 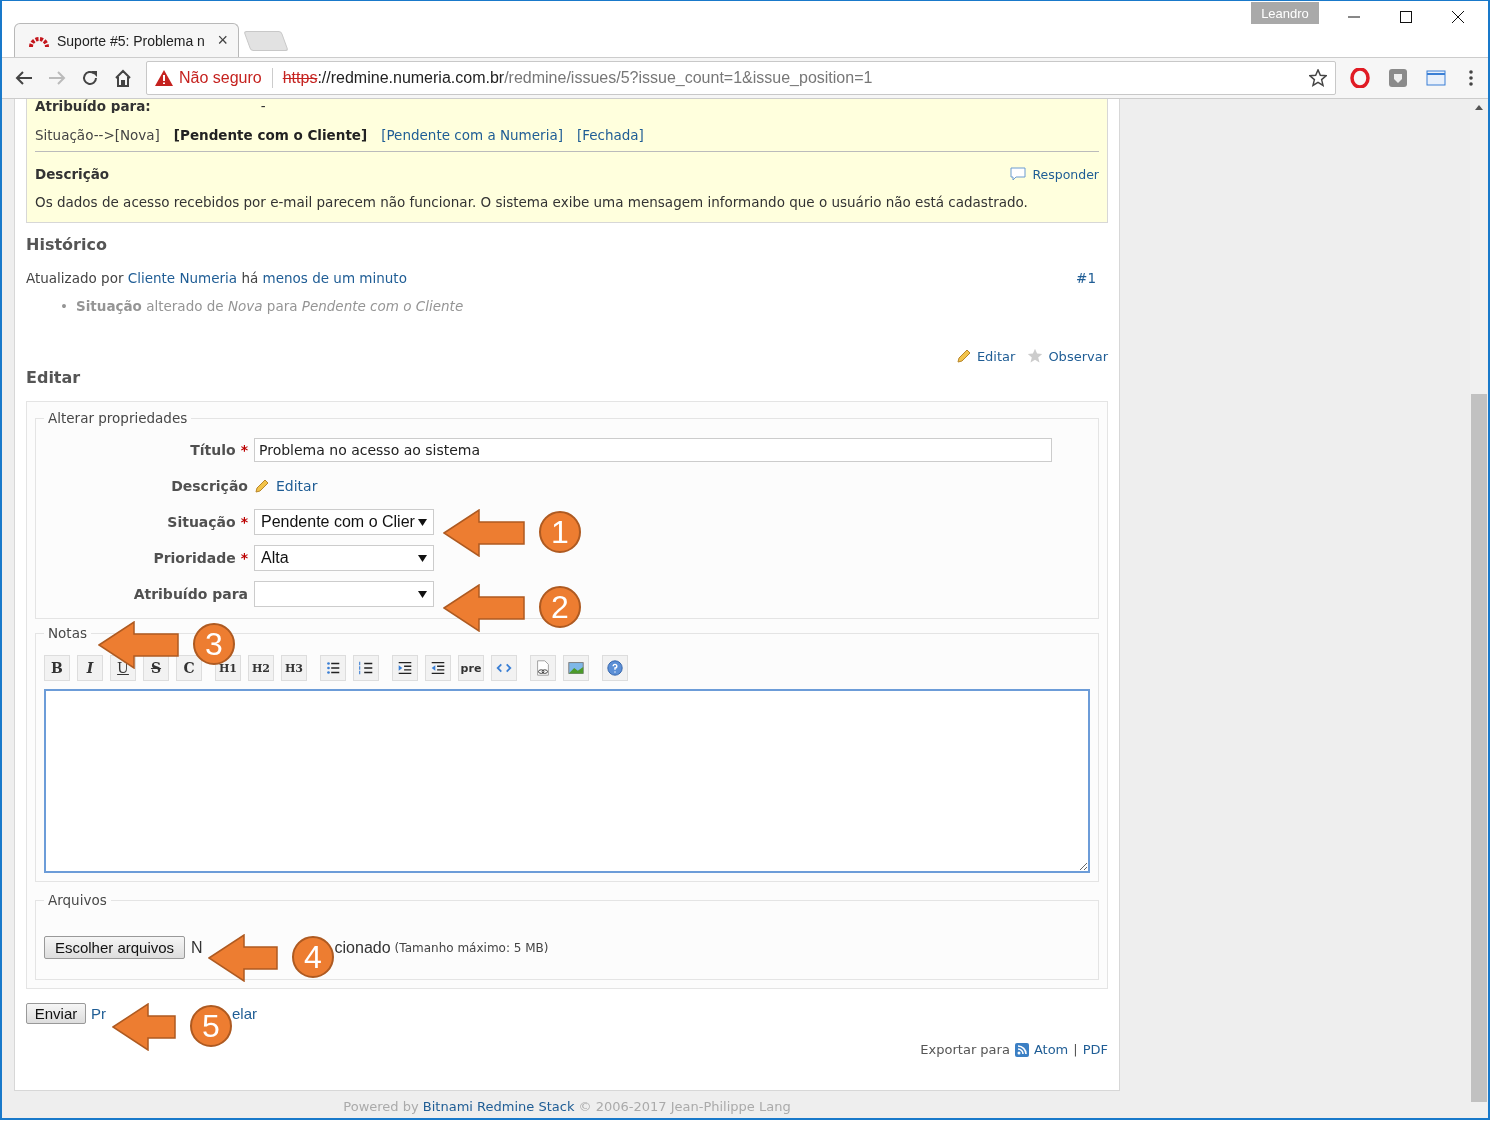 What do you see at coordinates (57, 668) in the screenshot?
I see `format-button: B` at bounding box center [57, 668].